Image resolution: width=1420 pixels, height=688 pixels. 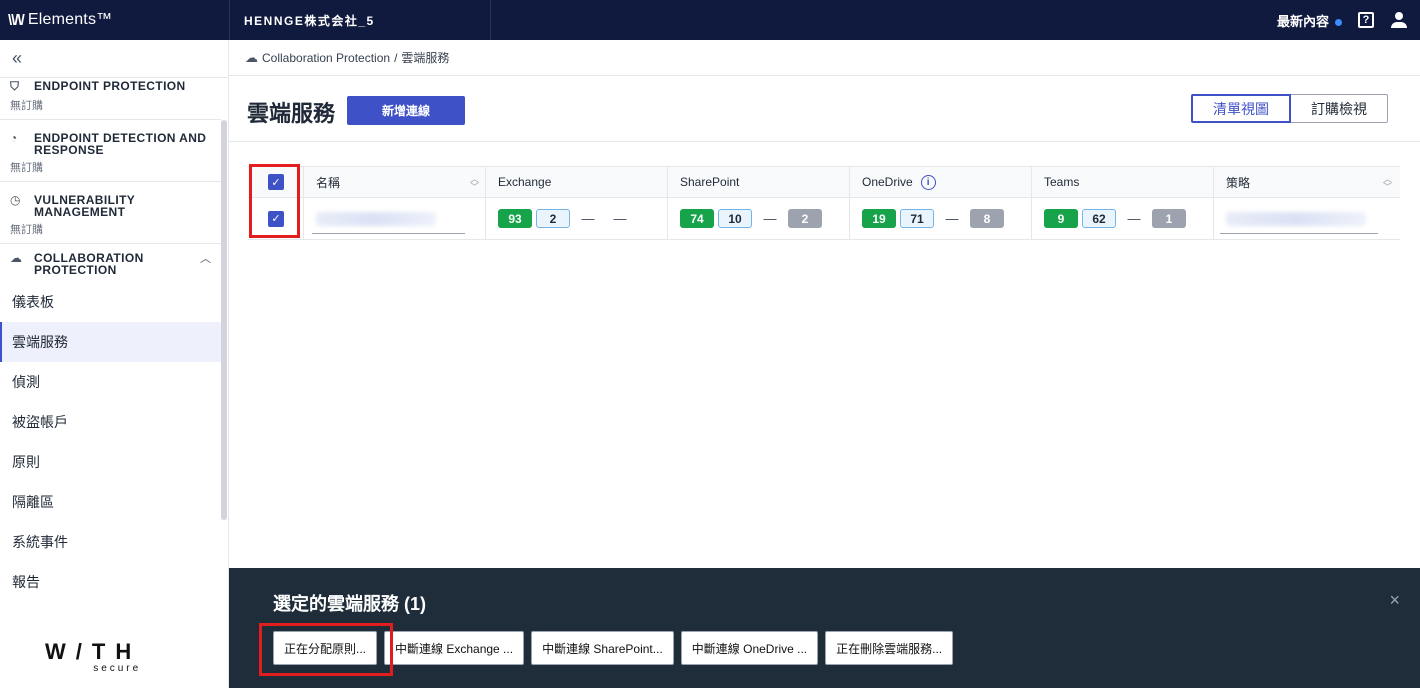 I want to click on column-header-onedrive: OneDrive i, so click(x=941, y=182).